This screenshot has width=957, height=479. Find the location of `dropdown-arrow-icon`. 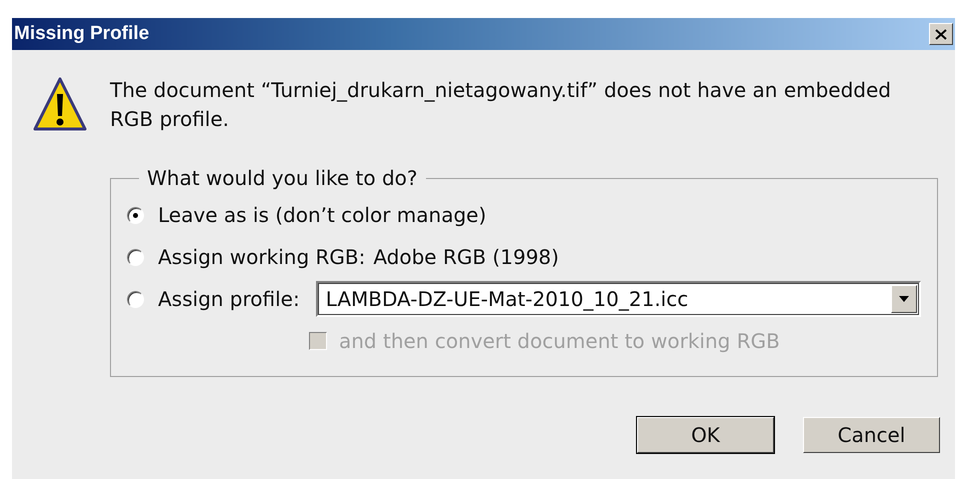

dropdown-arrow-icon is located at coordinates (903, 299).